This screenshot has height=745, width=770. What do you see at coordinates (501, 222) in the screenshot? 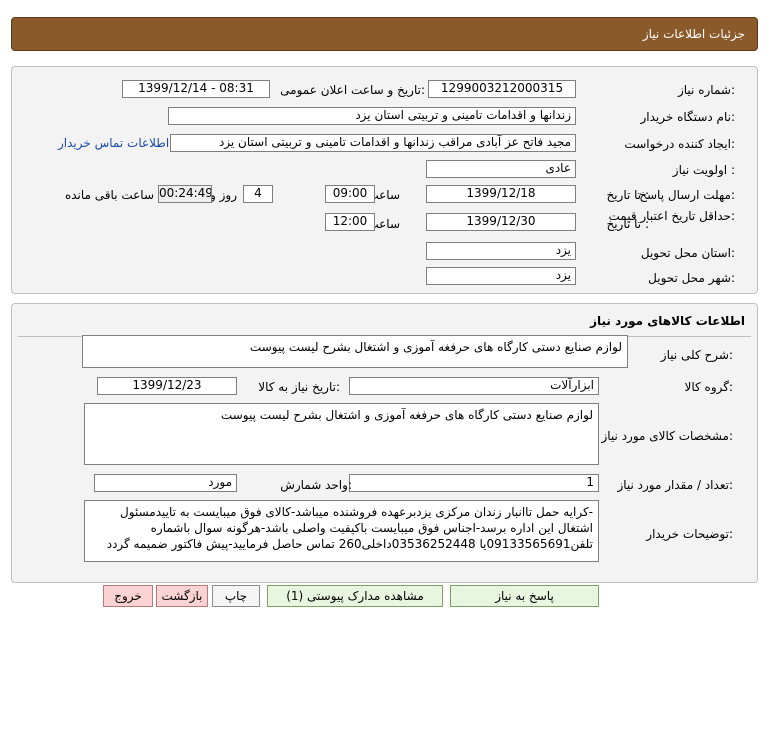
I see `validity-date-field: 1399/12/30` at bounding box center [501, 222].